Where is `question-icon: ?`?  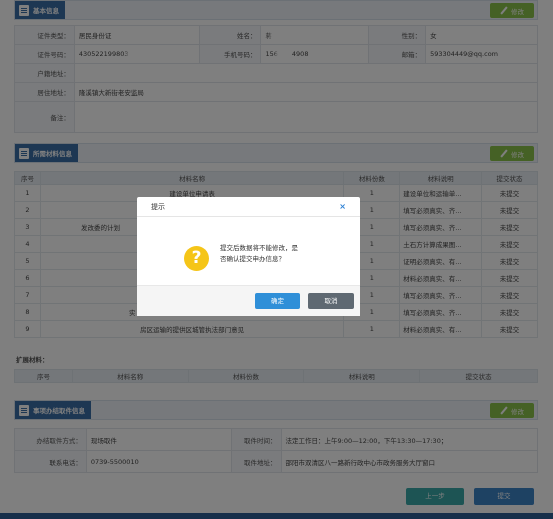 question-icon: ? is located at coordinates (196, 258).